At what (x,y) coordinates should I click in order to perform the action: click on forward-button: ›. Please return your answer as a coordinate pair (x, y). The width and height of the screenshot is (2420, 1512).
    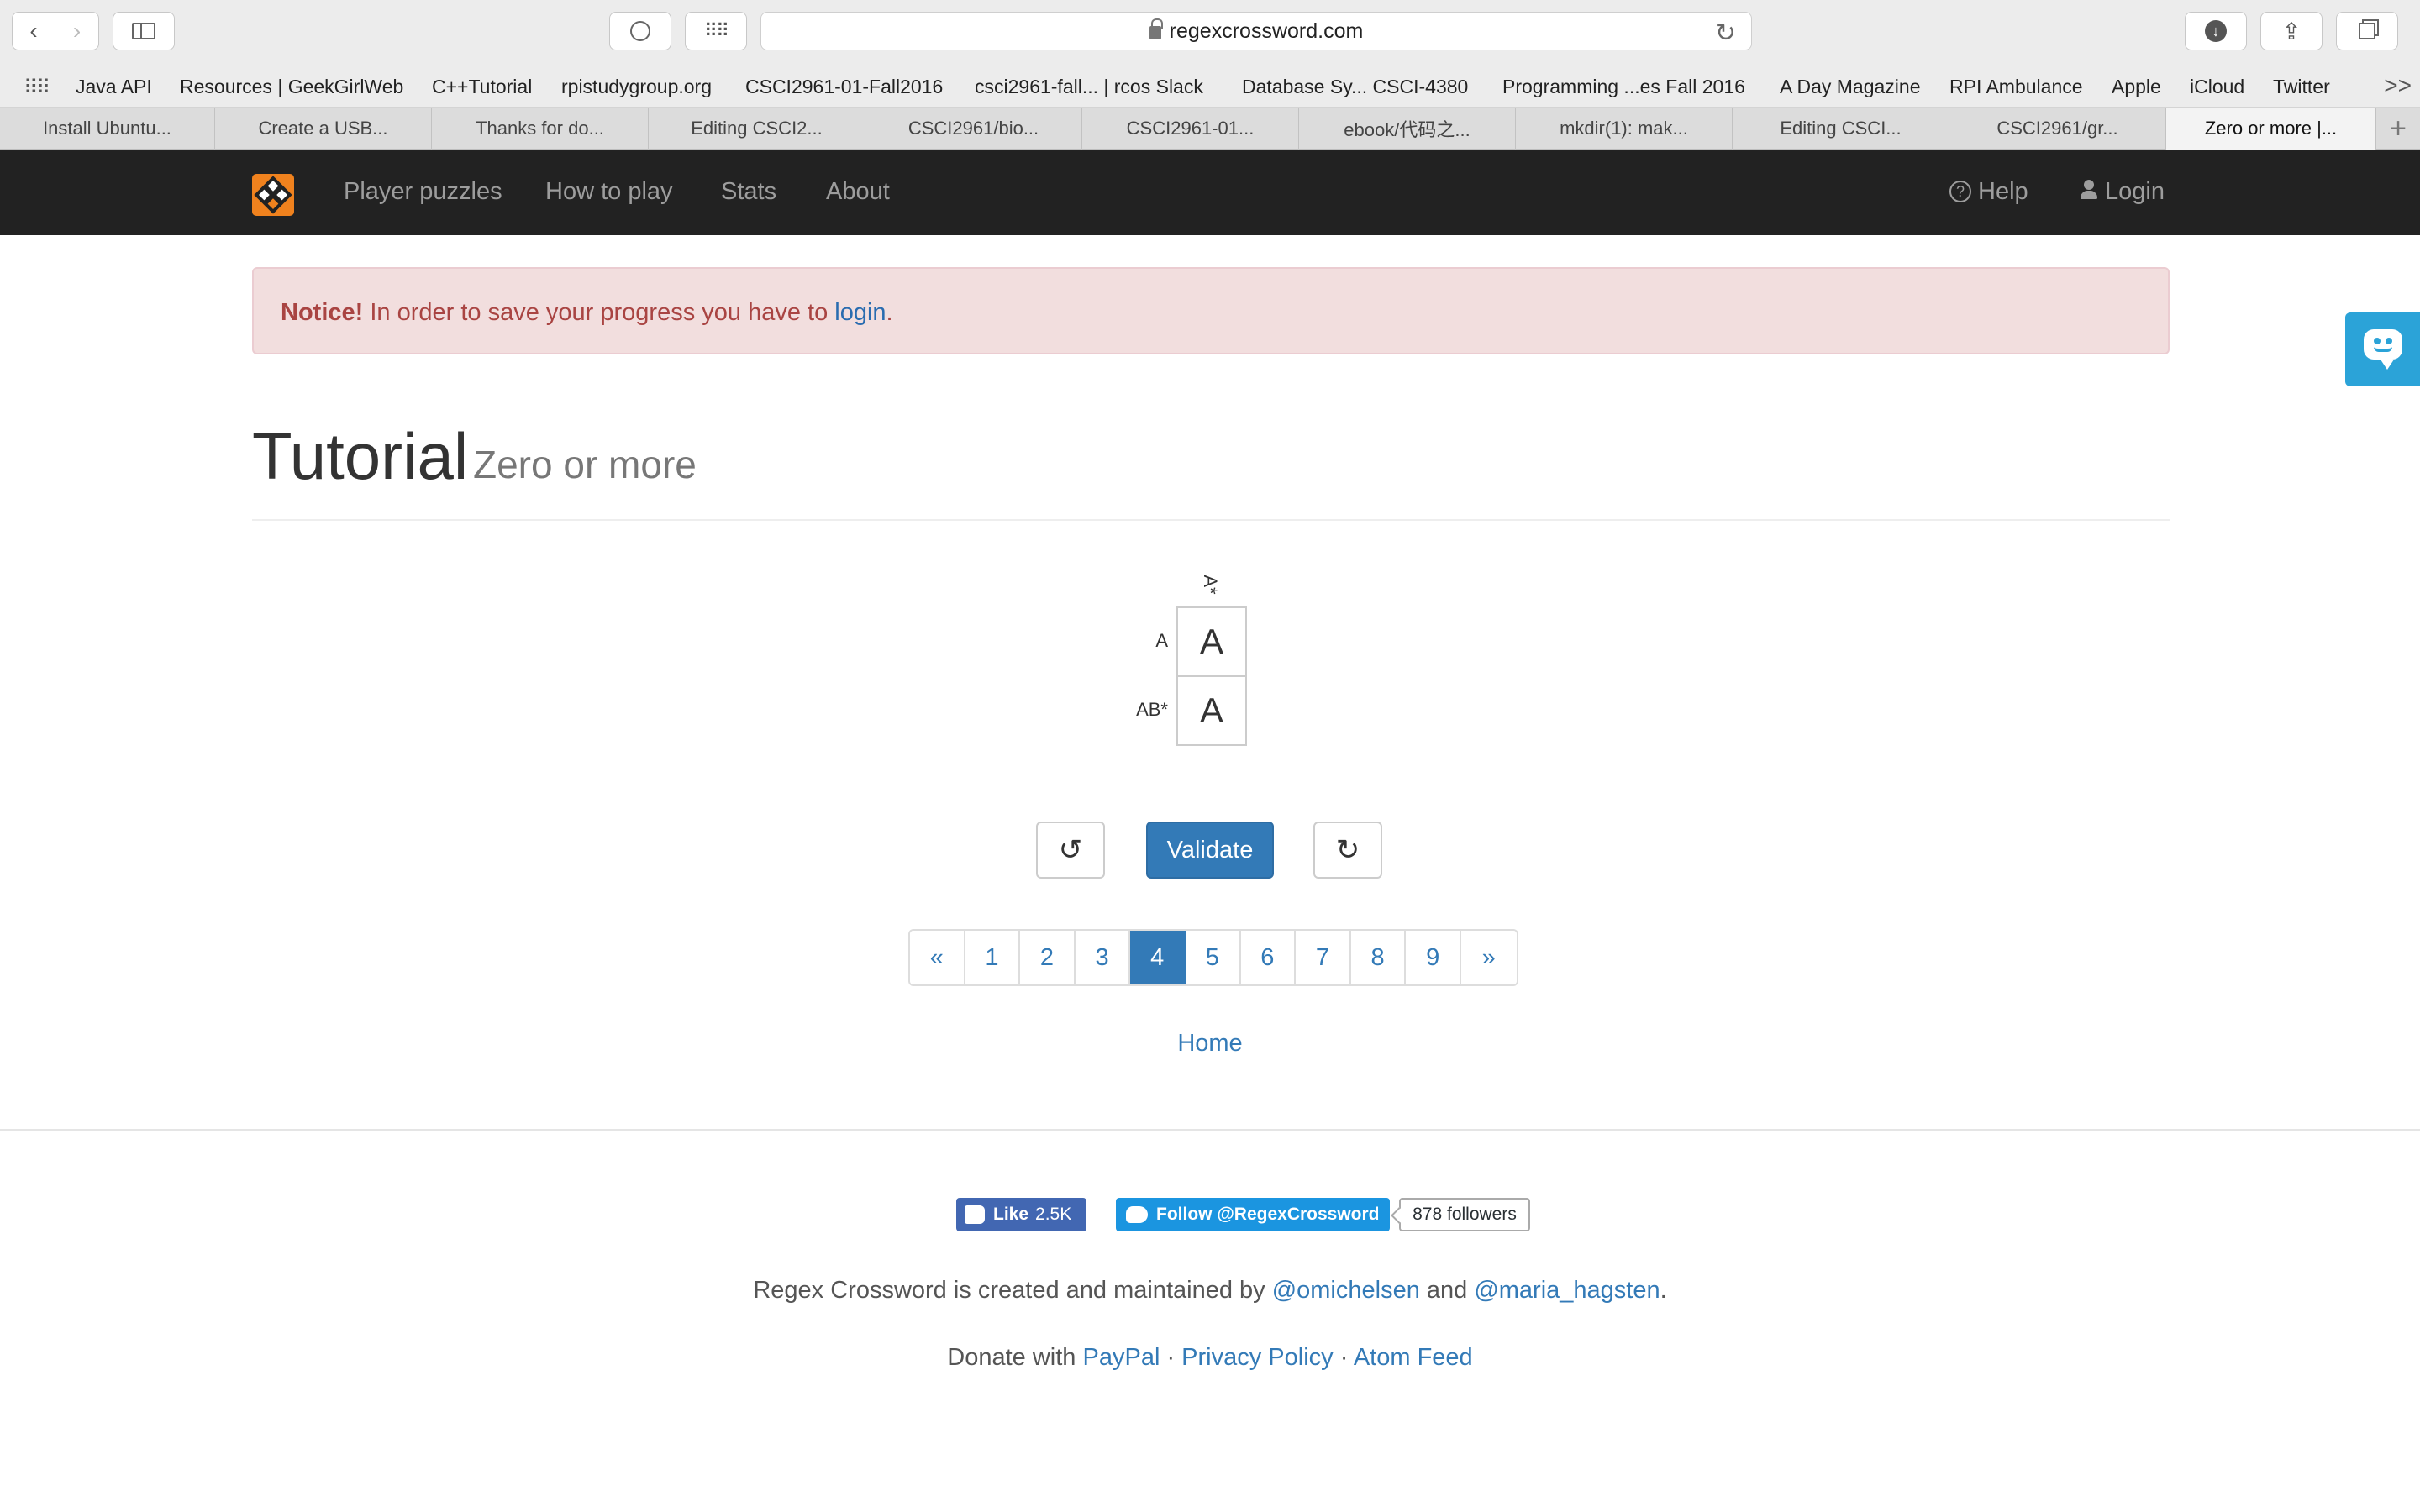
    Looking at the image, I should click on (77, 31).